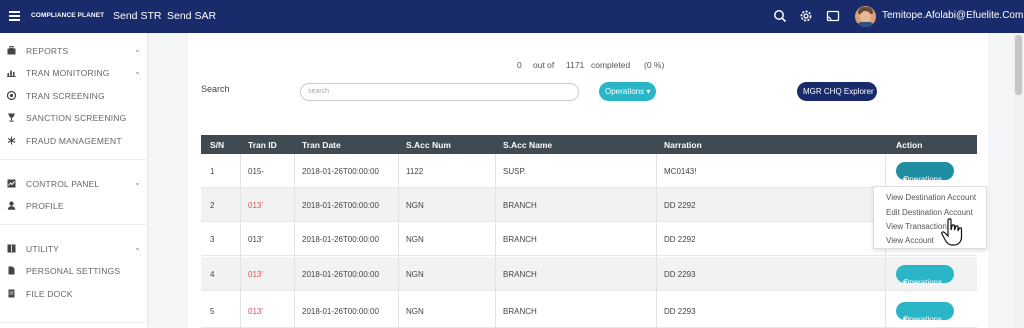 The width and height of the screenshot is (1024, 328). I want to click on sidebar-item-tran-screening: TRAN SCREENING, so click(74, 96).